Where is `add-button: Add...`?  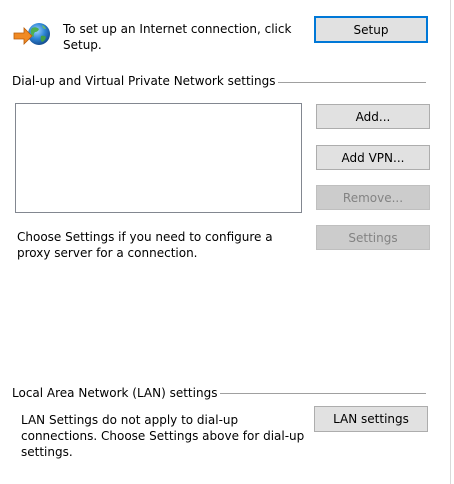
add-button: Add... is located at coordinates (373, 116).